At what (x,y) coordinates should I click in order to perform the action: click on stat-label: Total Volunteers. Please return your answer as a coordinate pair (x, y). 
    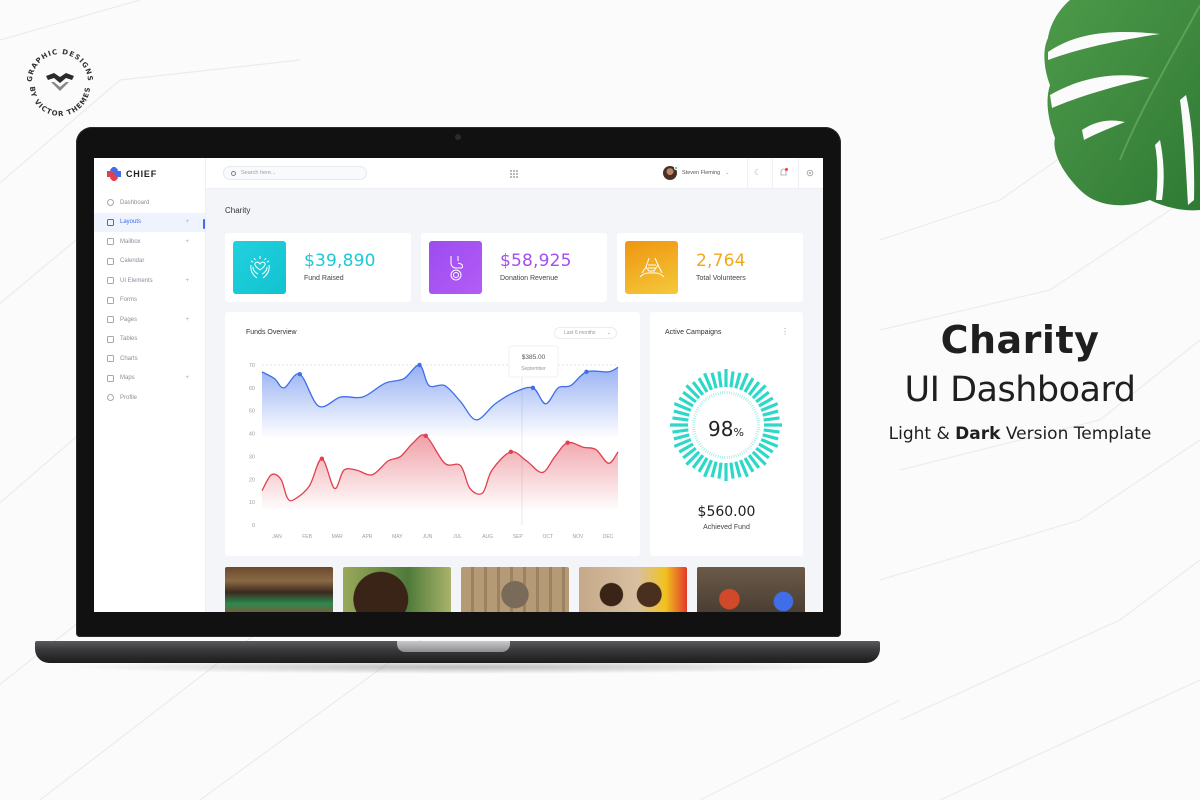
    Looking at the image, I should click on (721, 278).